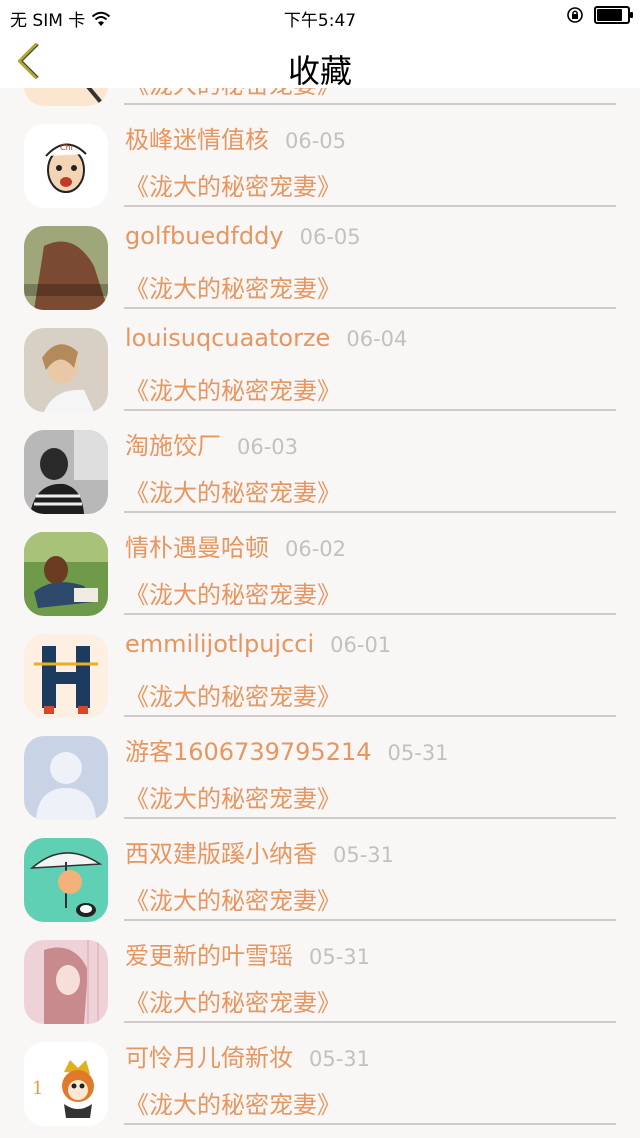 Image resolution: width=640 pixels, height=1138 pixels. What do you see at coordinates (248, 956) in the screenshot?
I see `item-name: 爱更新的叶雪瑶 05-31` at bounding box center [248, 956].